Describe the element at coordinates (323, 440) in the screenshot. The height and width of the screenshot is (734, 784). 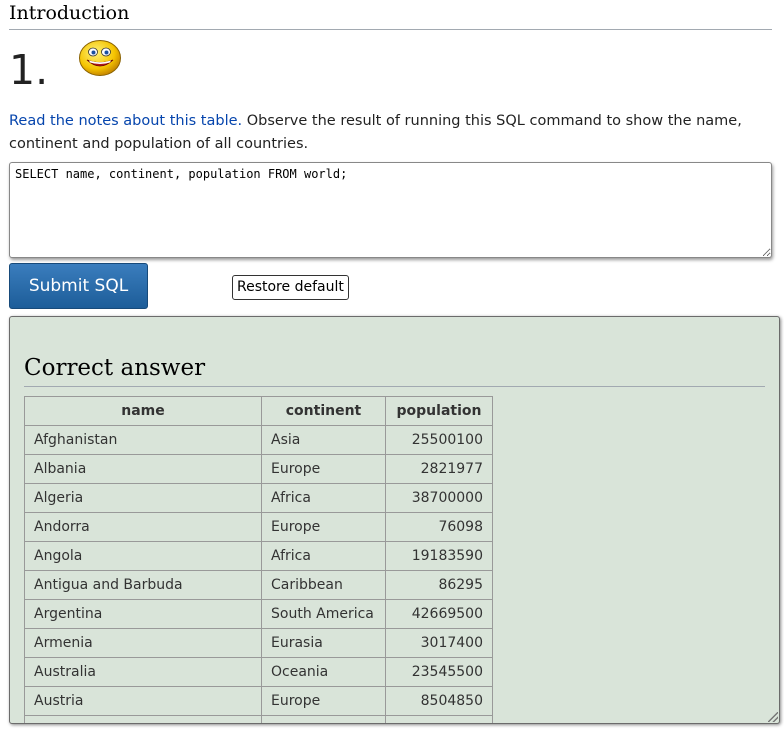
I see `cell-continent: Asia` at that location.